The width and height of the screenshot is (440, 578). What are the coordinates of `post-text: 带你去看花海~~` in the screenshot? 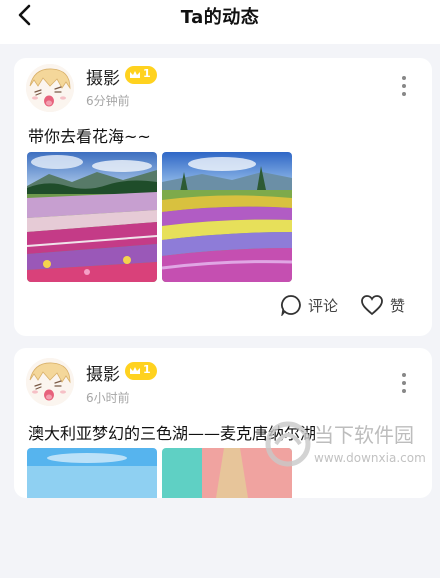 It's located at (89, 136).